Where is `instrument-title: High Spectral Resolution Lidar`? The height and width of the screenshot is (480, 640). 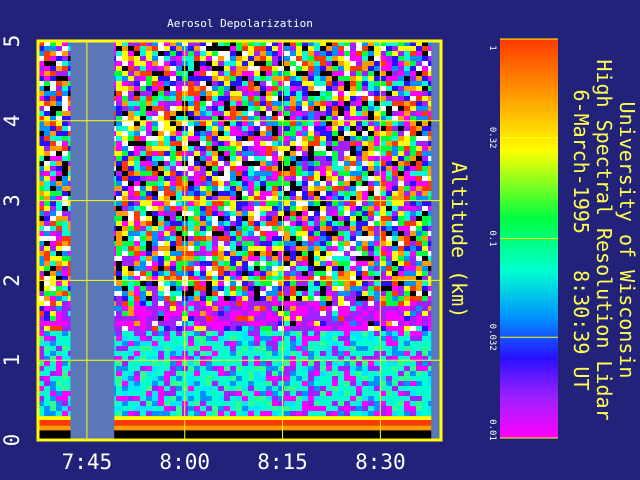 instrument-title: High Spectral Resolution Lidar is located at coordinates (604, 239).